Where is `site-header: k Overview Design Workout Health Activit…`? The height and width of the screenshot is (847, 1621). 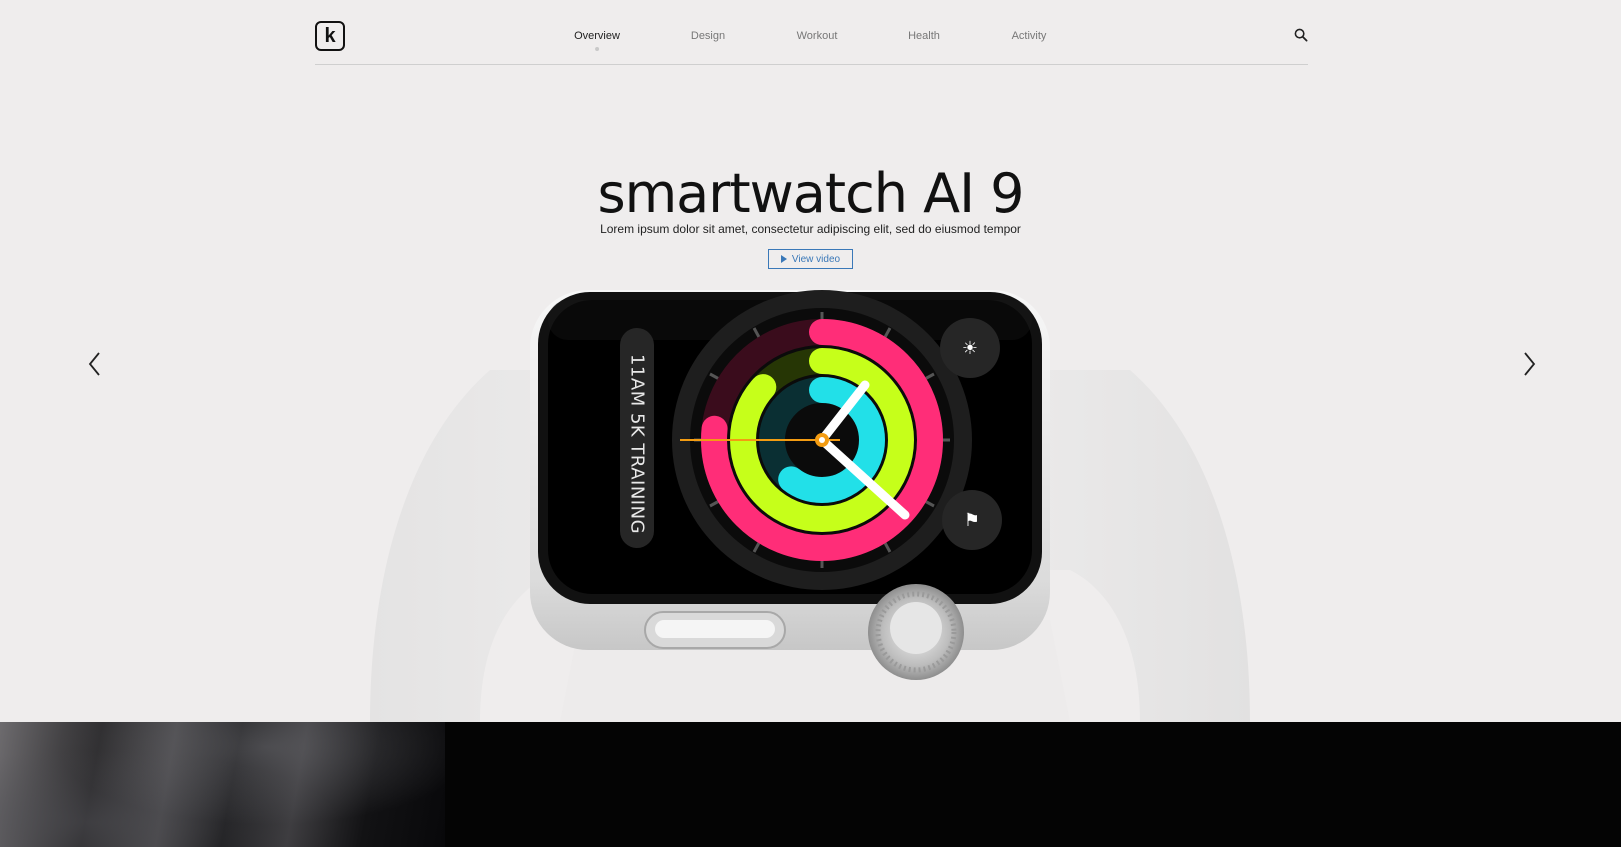 site-header: k Overview Design Workout Health Activit… is located at coordinates (811, 41).